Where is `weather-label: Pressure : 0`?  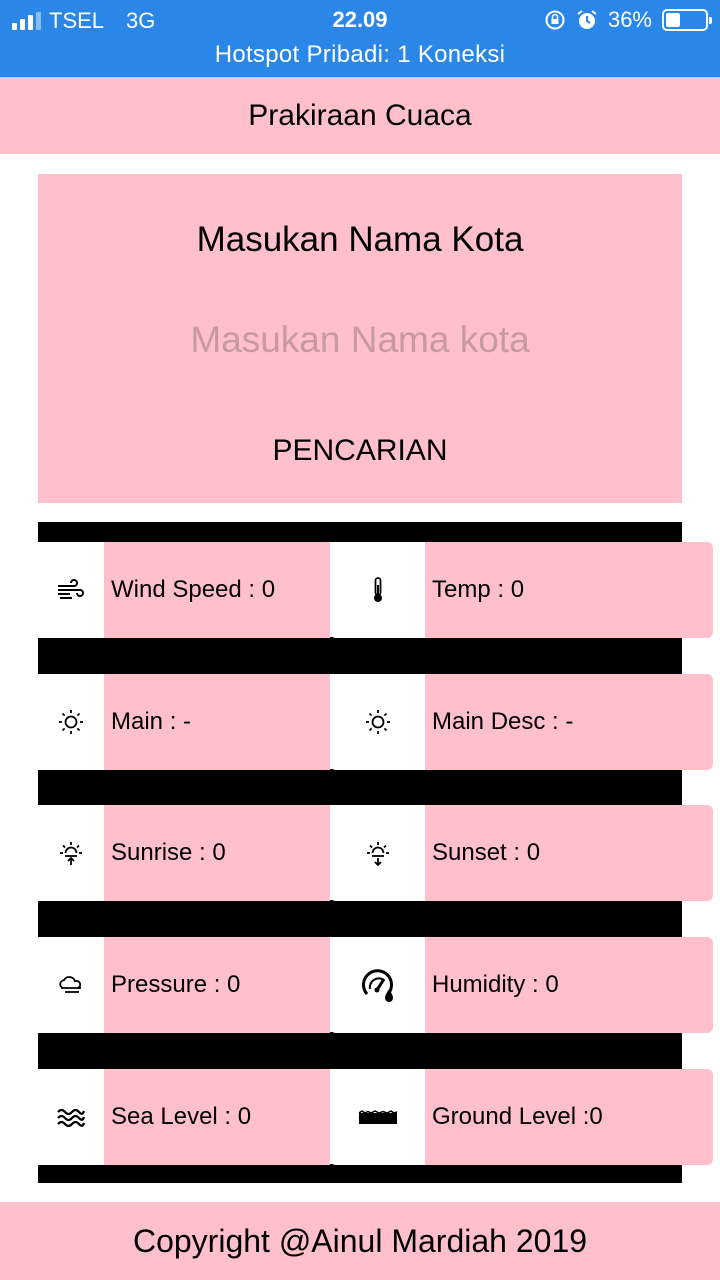 weather-label: Pressure : 0 is located at coordinates (217, 985).